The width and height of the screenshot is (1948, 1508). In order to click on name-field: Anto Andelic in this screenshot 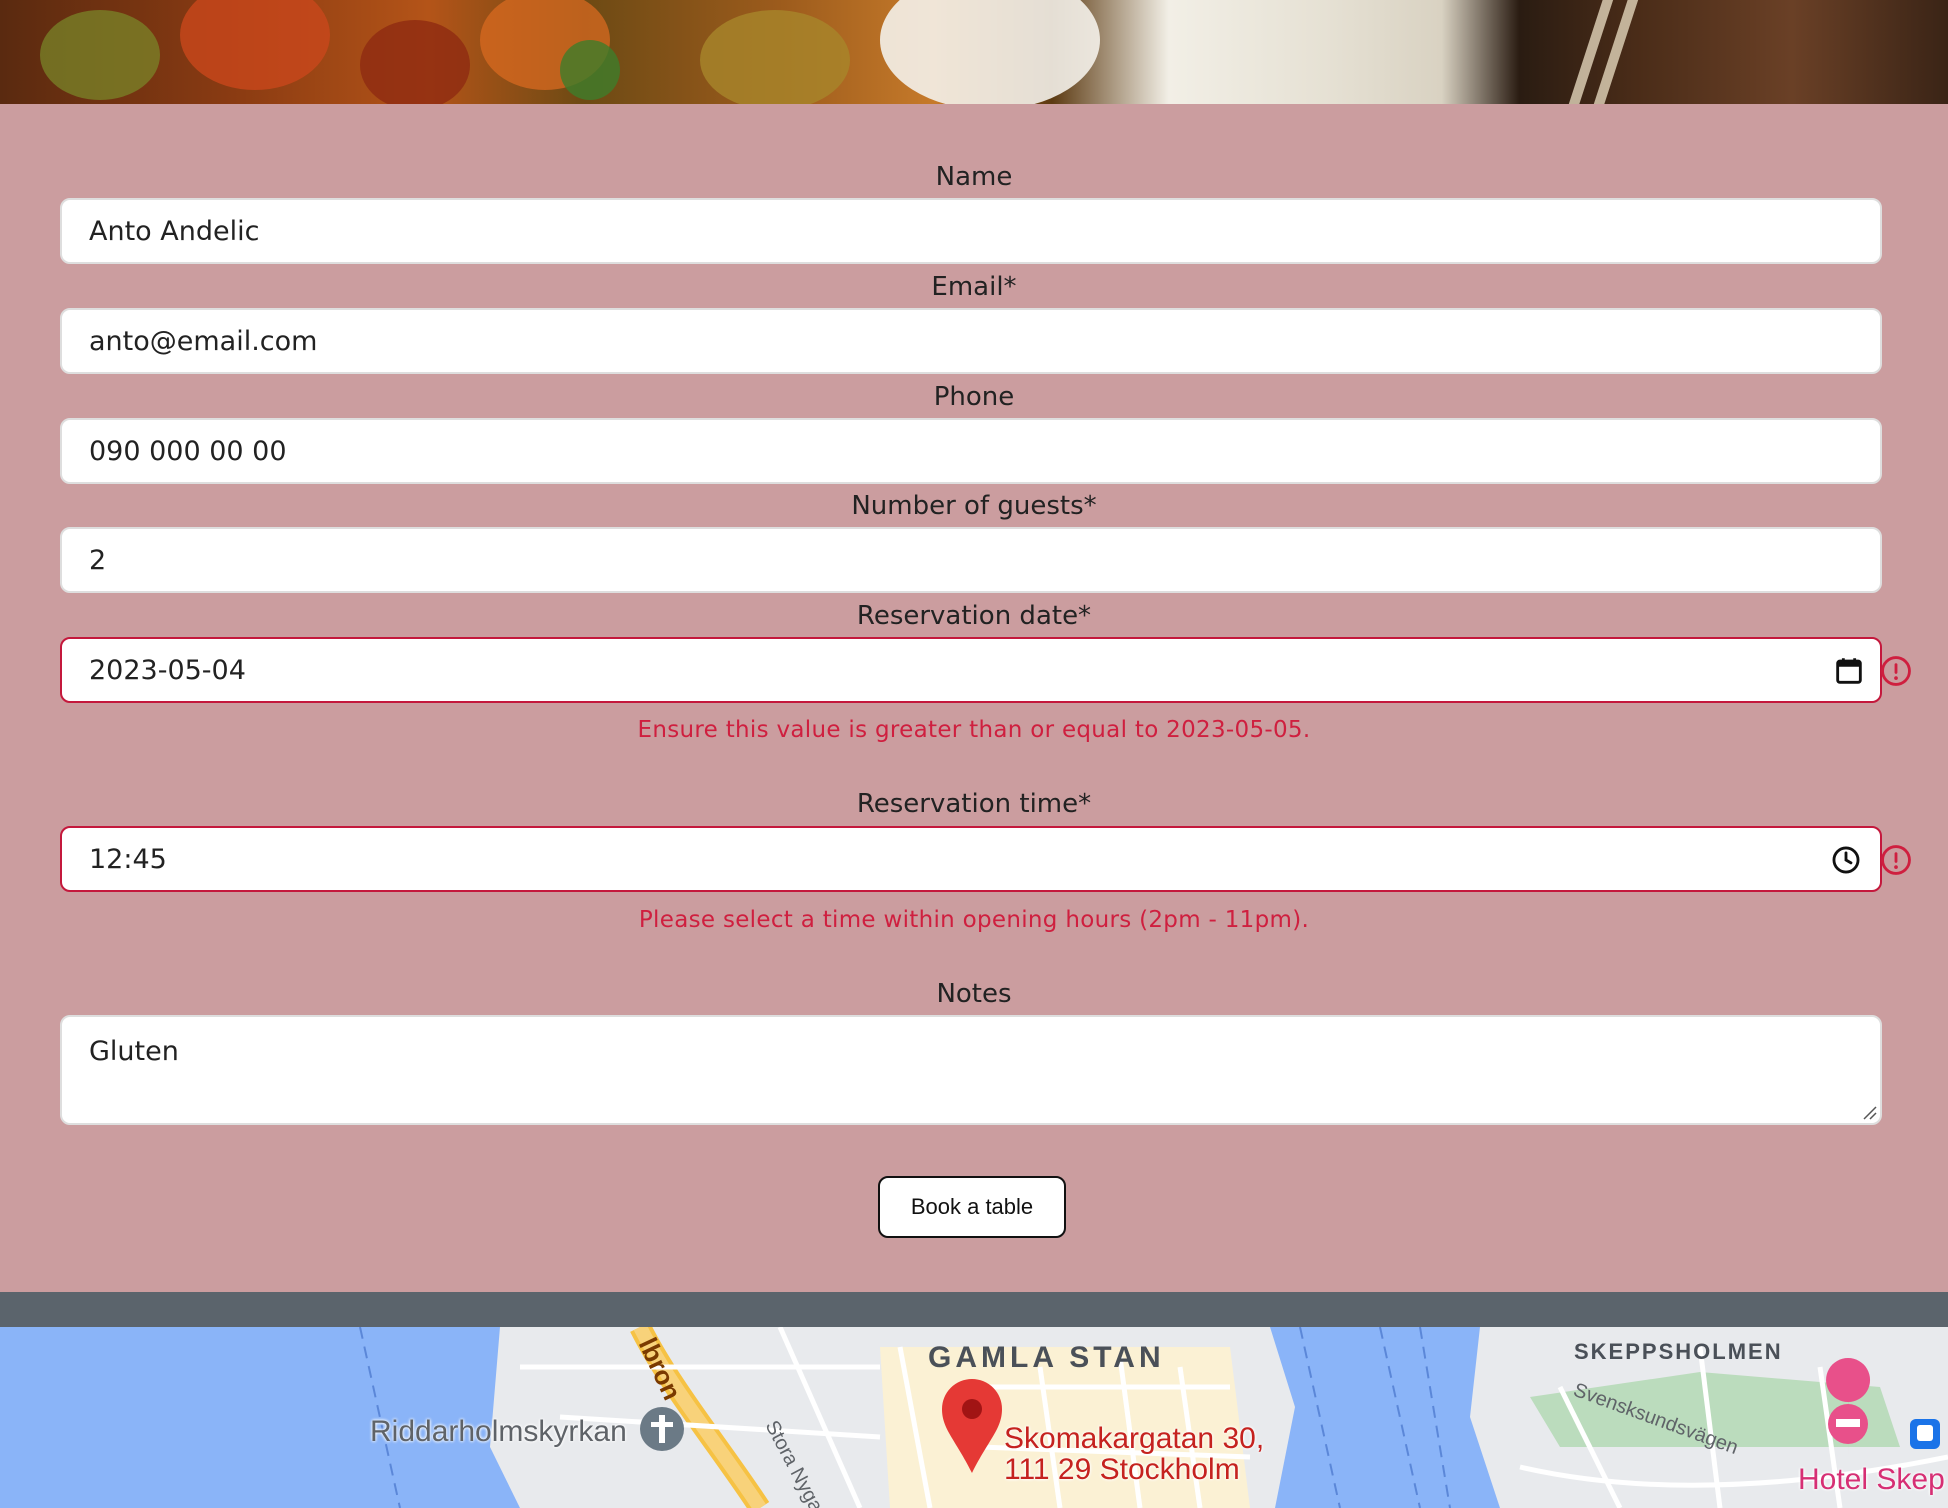, I will do `click(971, 231)`.